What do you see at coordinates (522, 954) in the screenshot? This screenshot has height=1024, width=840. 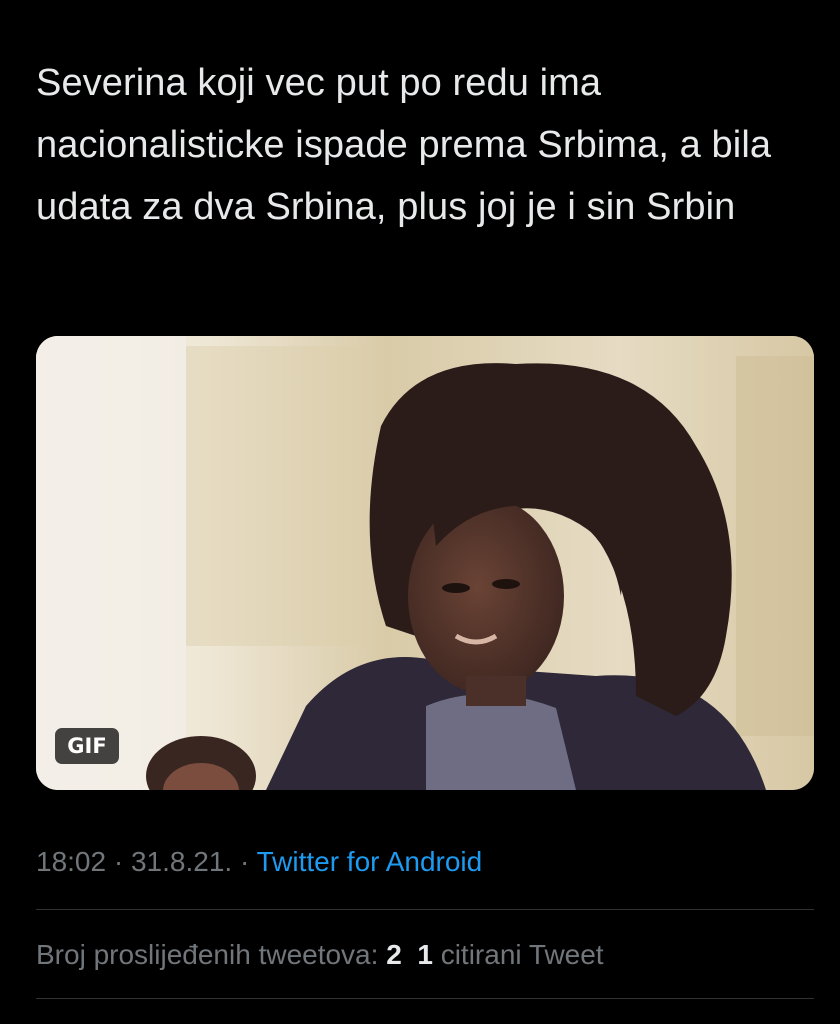 I see `quotes-label: citirani Tweet` at bounding box center [522, 954].